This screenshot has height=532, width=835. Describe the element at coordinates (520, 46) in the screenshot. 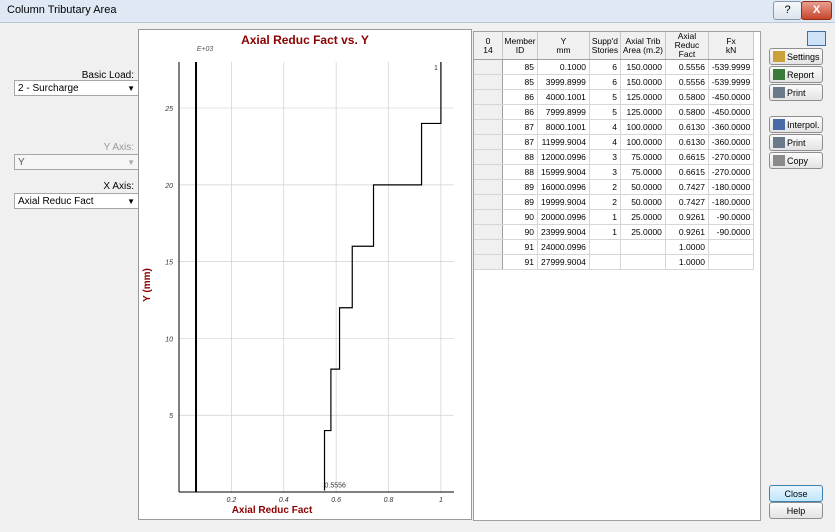

I see `col-member-id: Member ID` at that location.